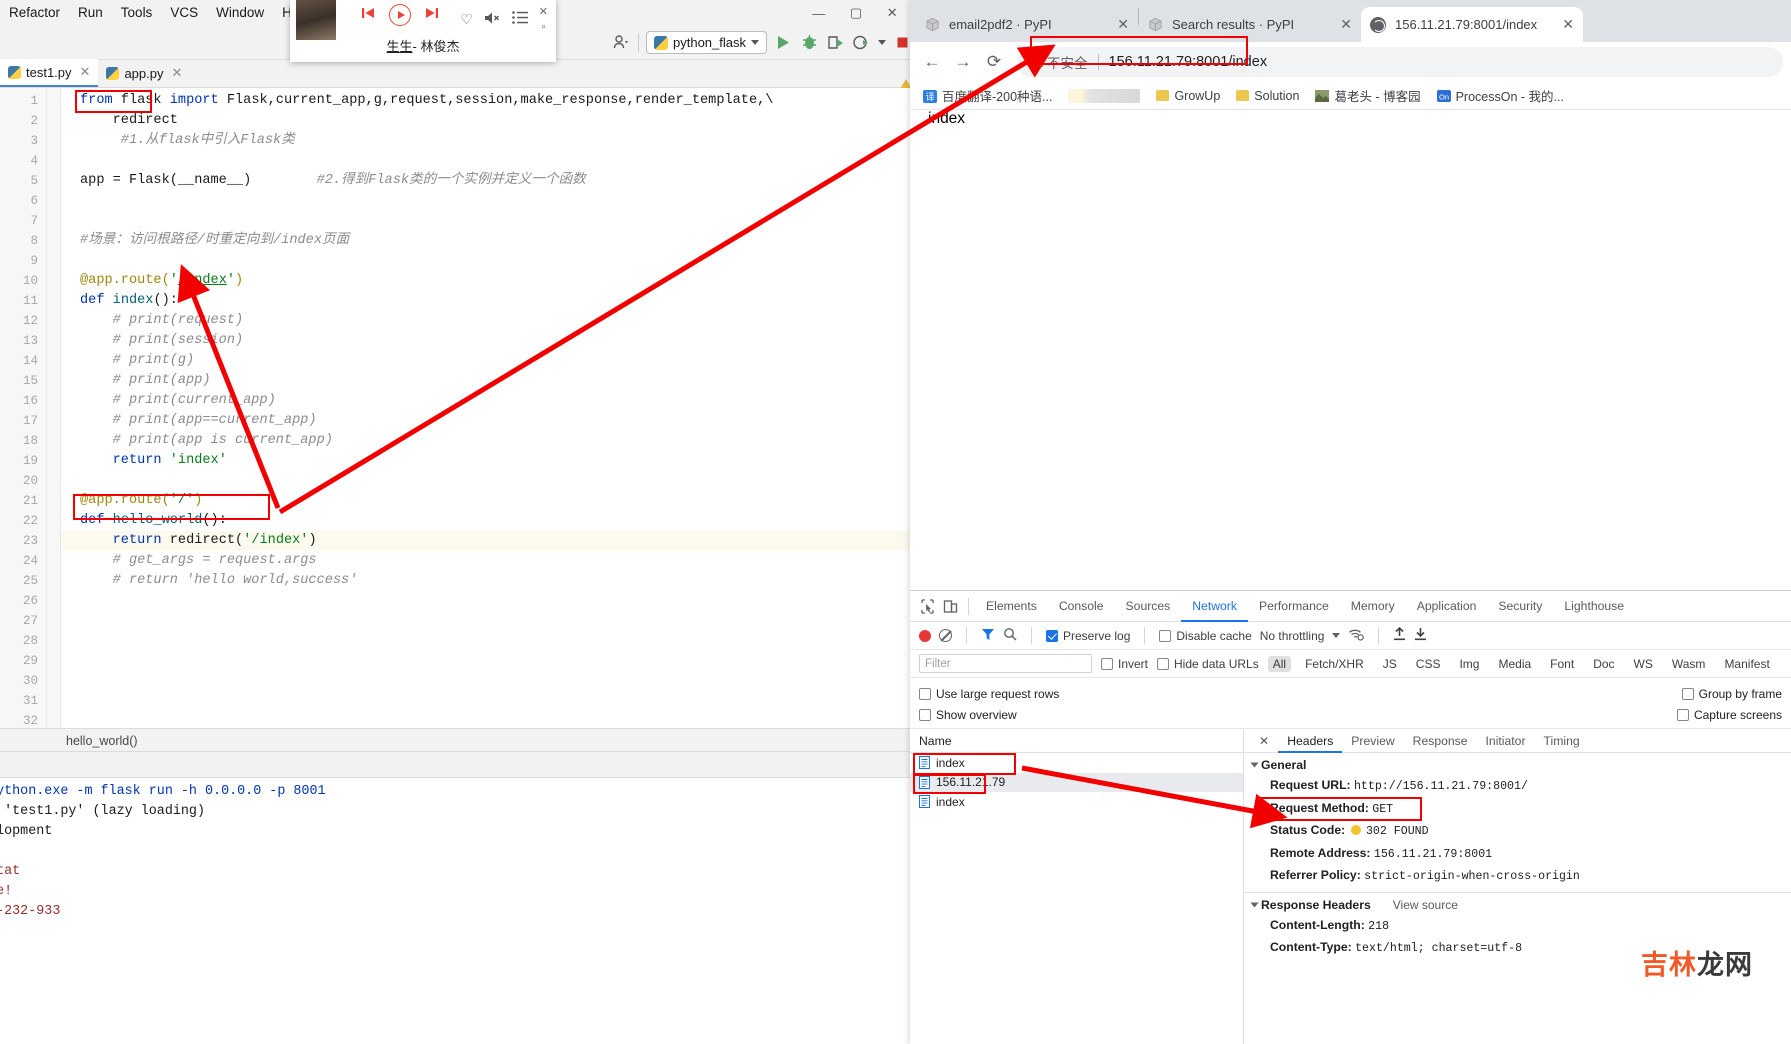  What do you see at coordinates (129, 301) in the screenshot?
I see `code-line: def index():` at bounding box center [129, 301].